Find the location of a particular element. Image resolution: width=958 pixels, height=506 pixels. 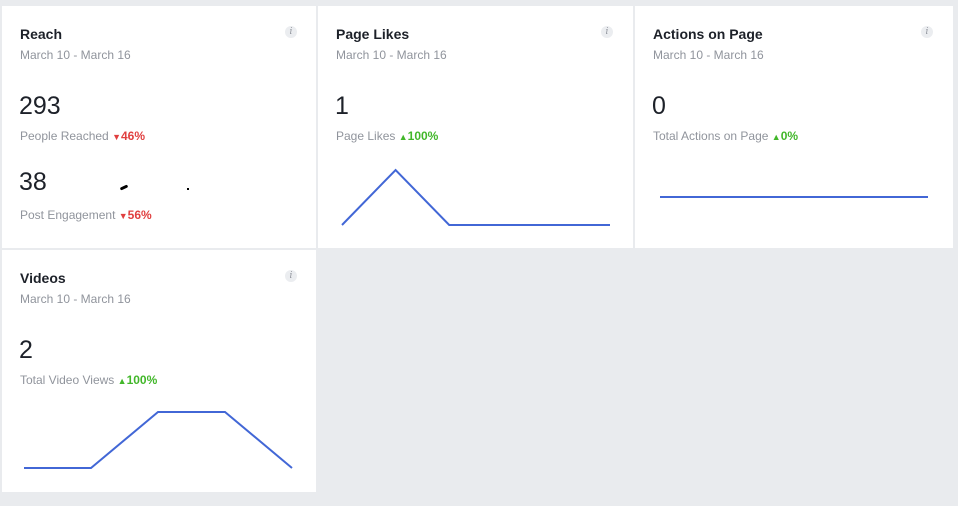

card-date-range: March 10 - March 16 is located at coordinates (75, 55).